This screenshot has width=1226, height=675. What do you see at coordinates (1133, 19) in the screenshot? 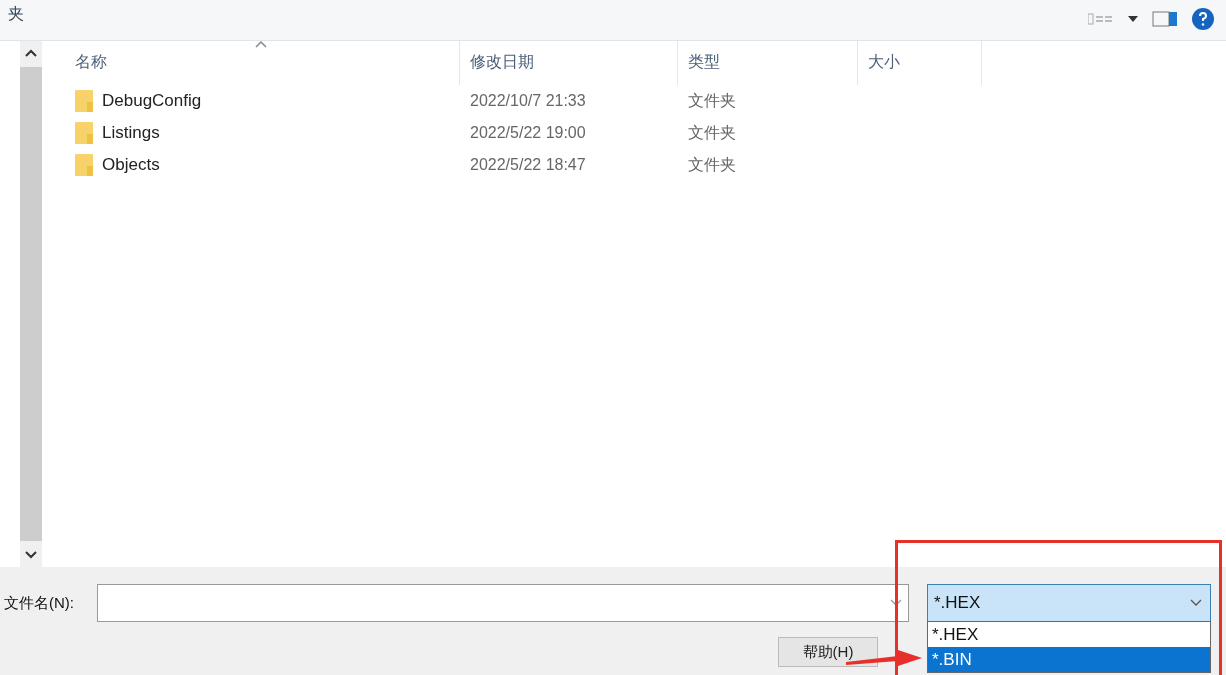
I see `dropdown-arrow-icon` at bounding box center [1133, 19].